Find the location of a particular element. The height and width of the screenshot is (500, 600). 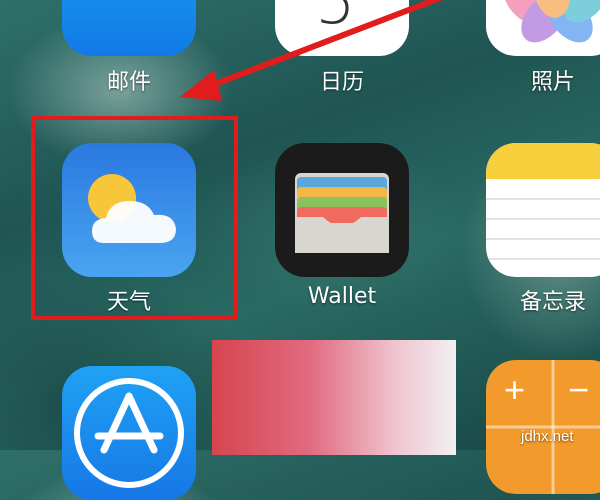

app-store-icon is located at coordinates (129, 433).